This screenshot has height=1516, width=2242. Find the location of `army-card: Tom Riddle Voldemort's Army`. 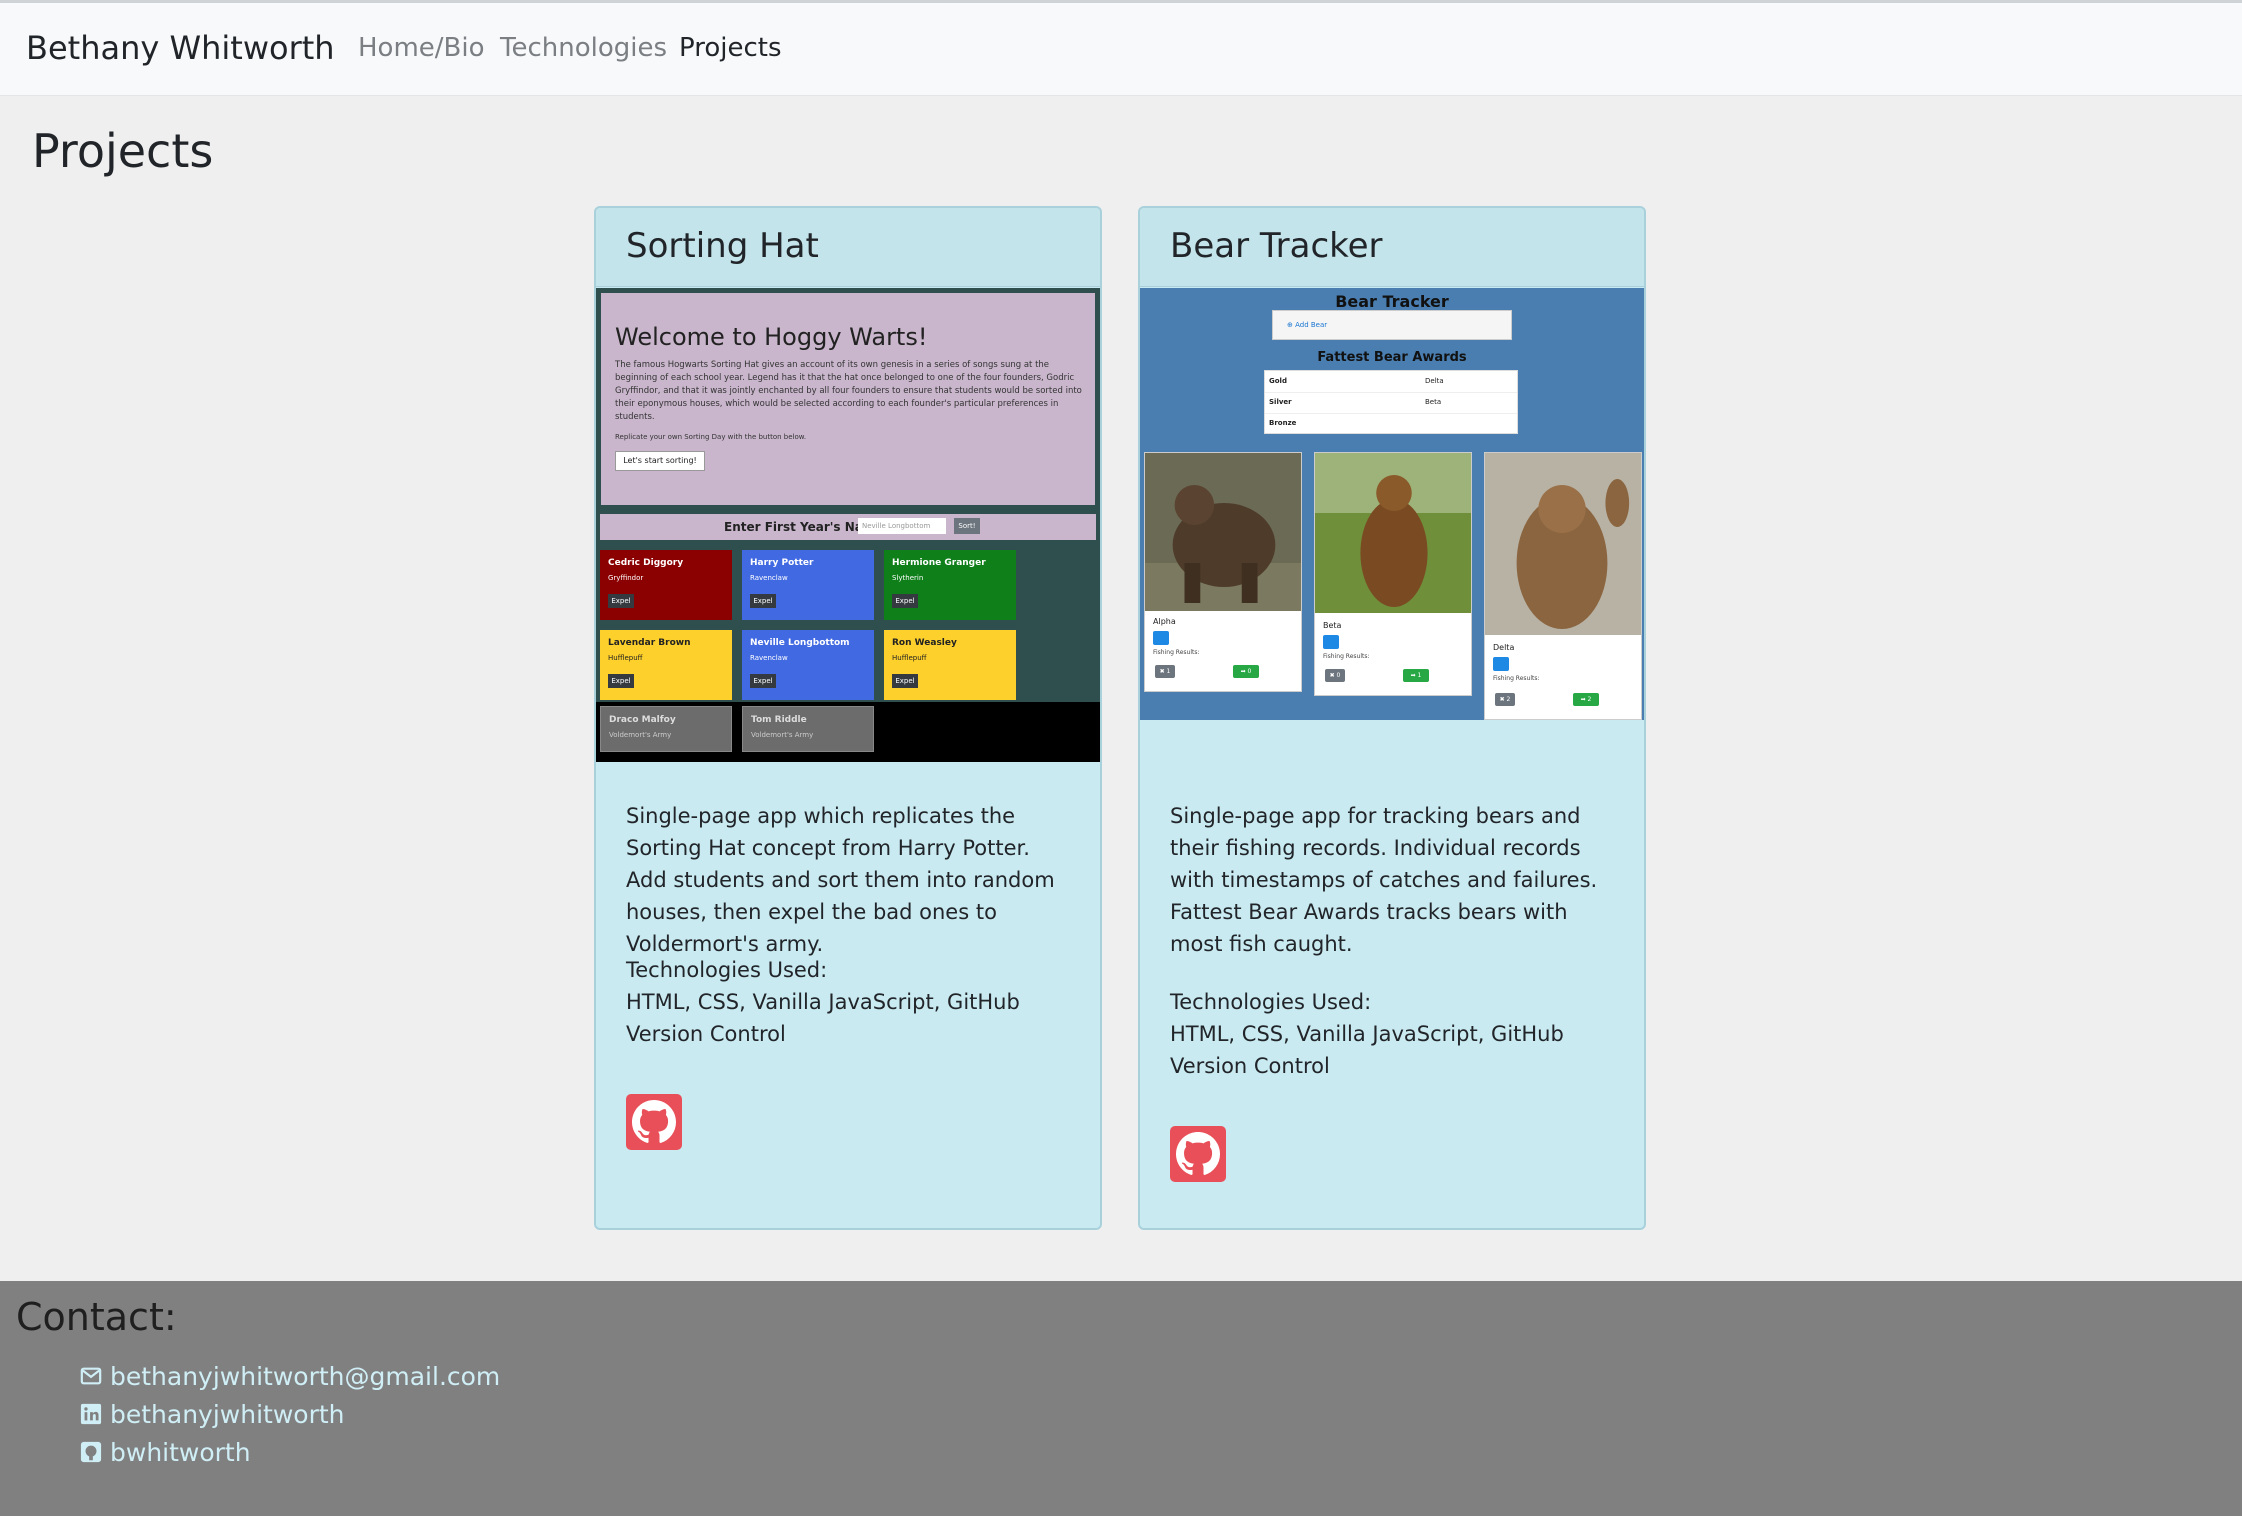

army-card: Tom Riddle Voldemort's Army is located at coordinates (808, 729).